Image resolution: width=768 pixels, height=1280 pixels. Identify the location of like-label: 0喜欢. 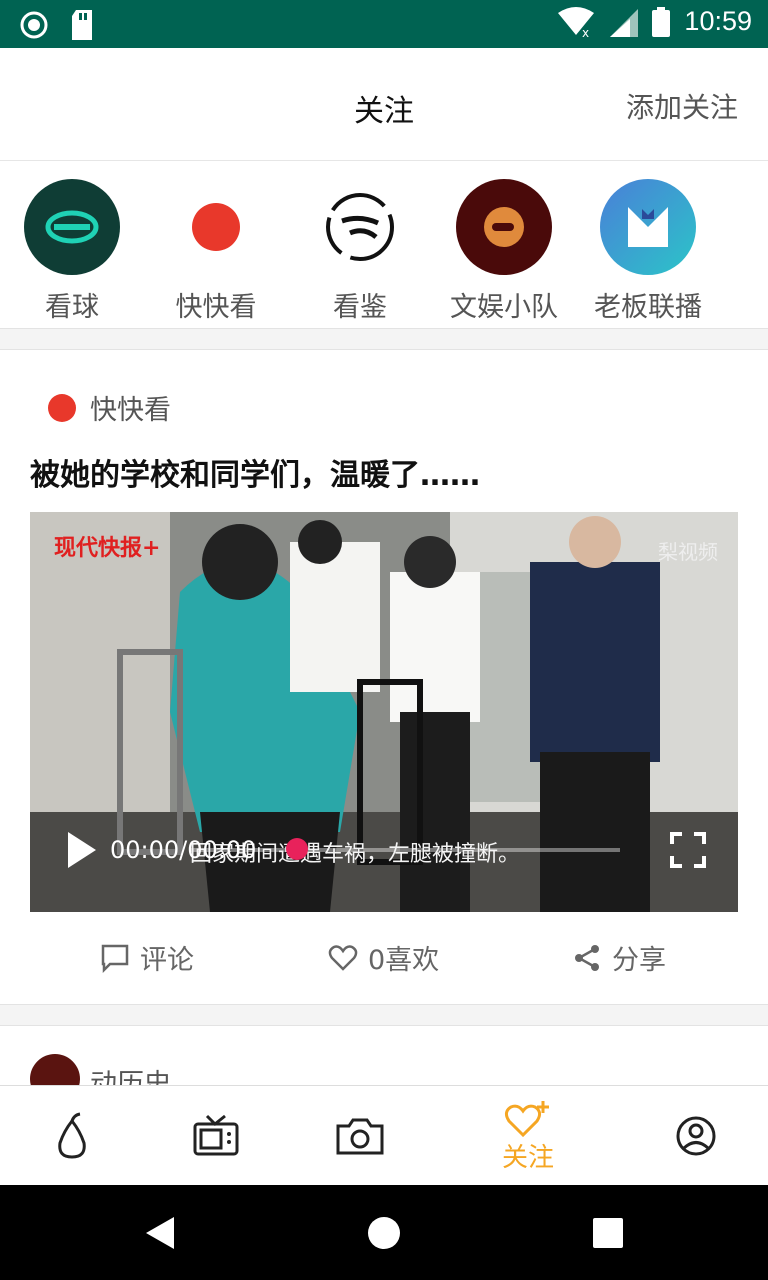
(404, 960).